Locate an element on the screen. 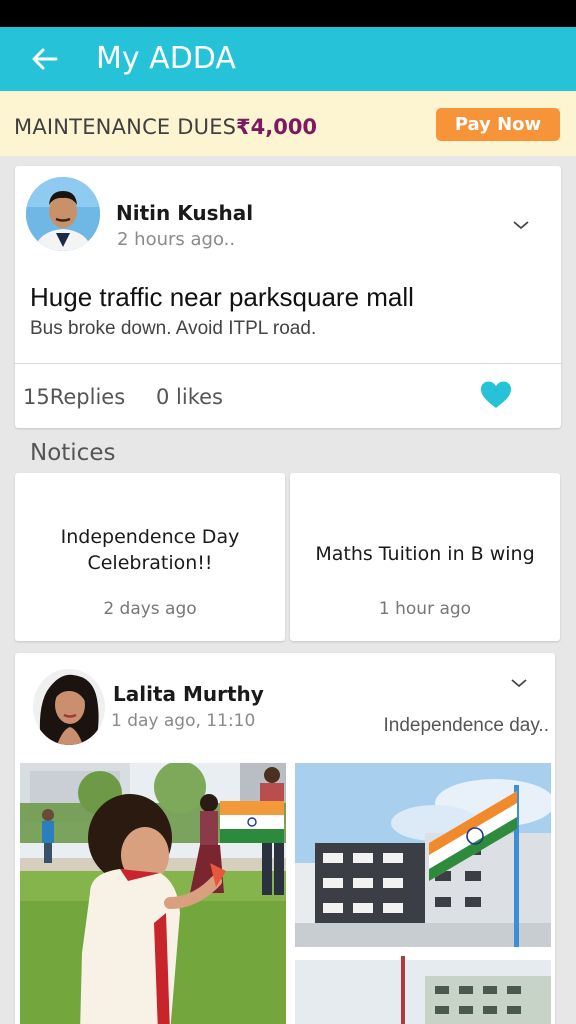 This screenshot has width=576, height=1024. author-name: Nitin Kushal is located at coordinates (184, 213).